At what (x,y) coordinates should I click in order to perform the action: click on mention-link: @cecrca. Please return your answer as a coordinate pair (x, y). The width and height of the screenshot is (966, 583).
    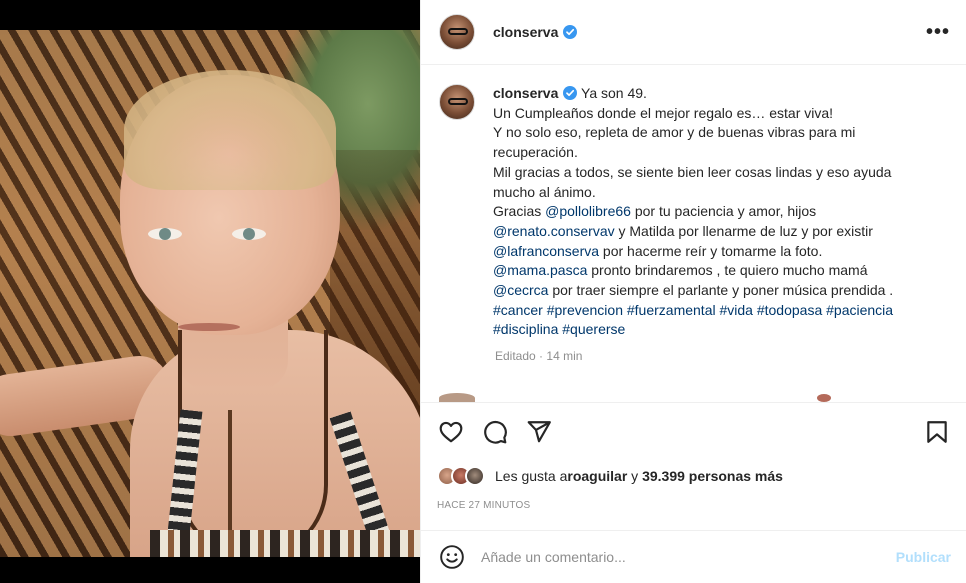
    Looking at the image, I should click on (520, 290).